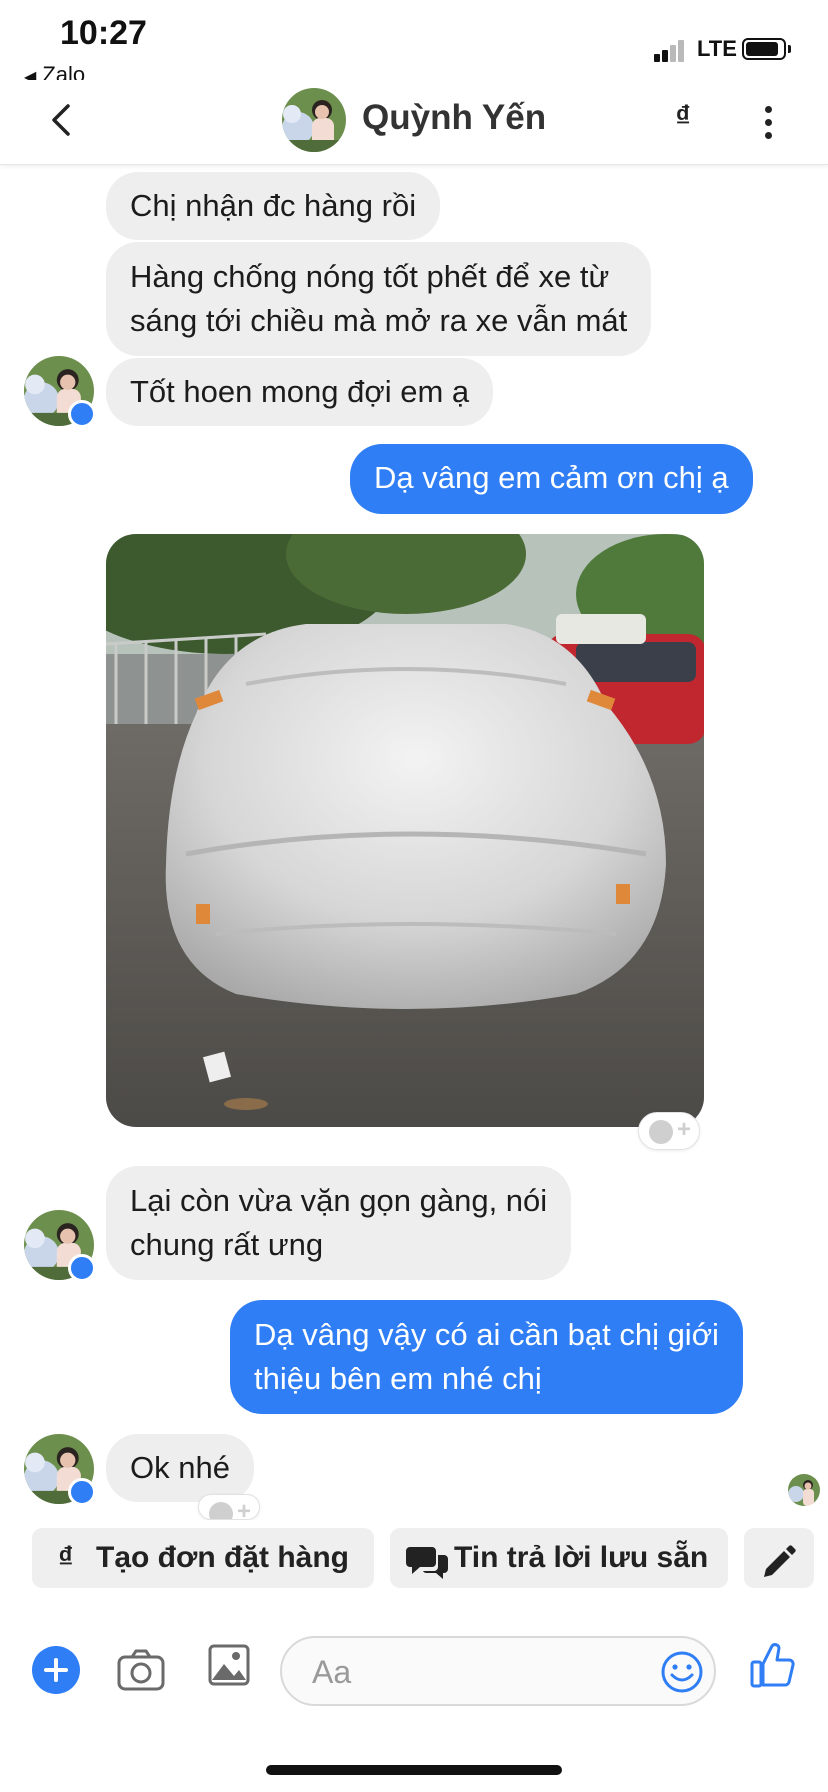  I want to click on battery-icon, so click(764, 49).